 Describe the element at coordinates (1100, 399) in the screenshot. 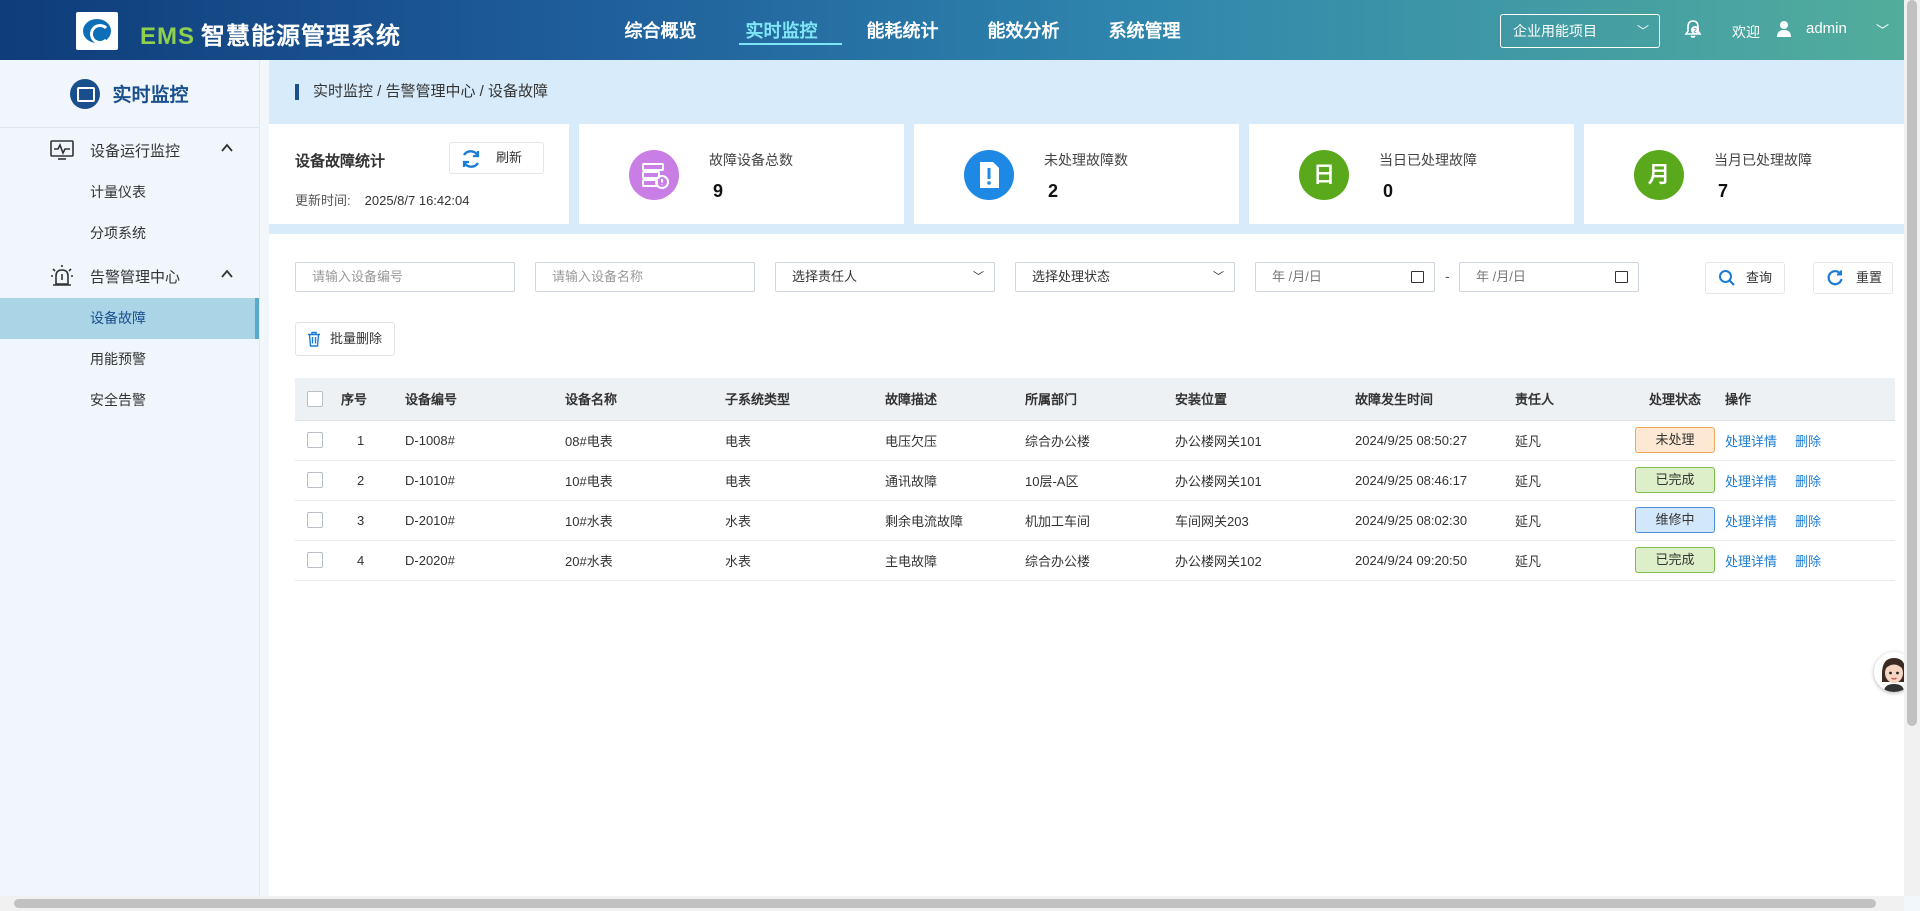

I see `col-header: 所属部门` at that location.